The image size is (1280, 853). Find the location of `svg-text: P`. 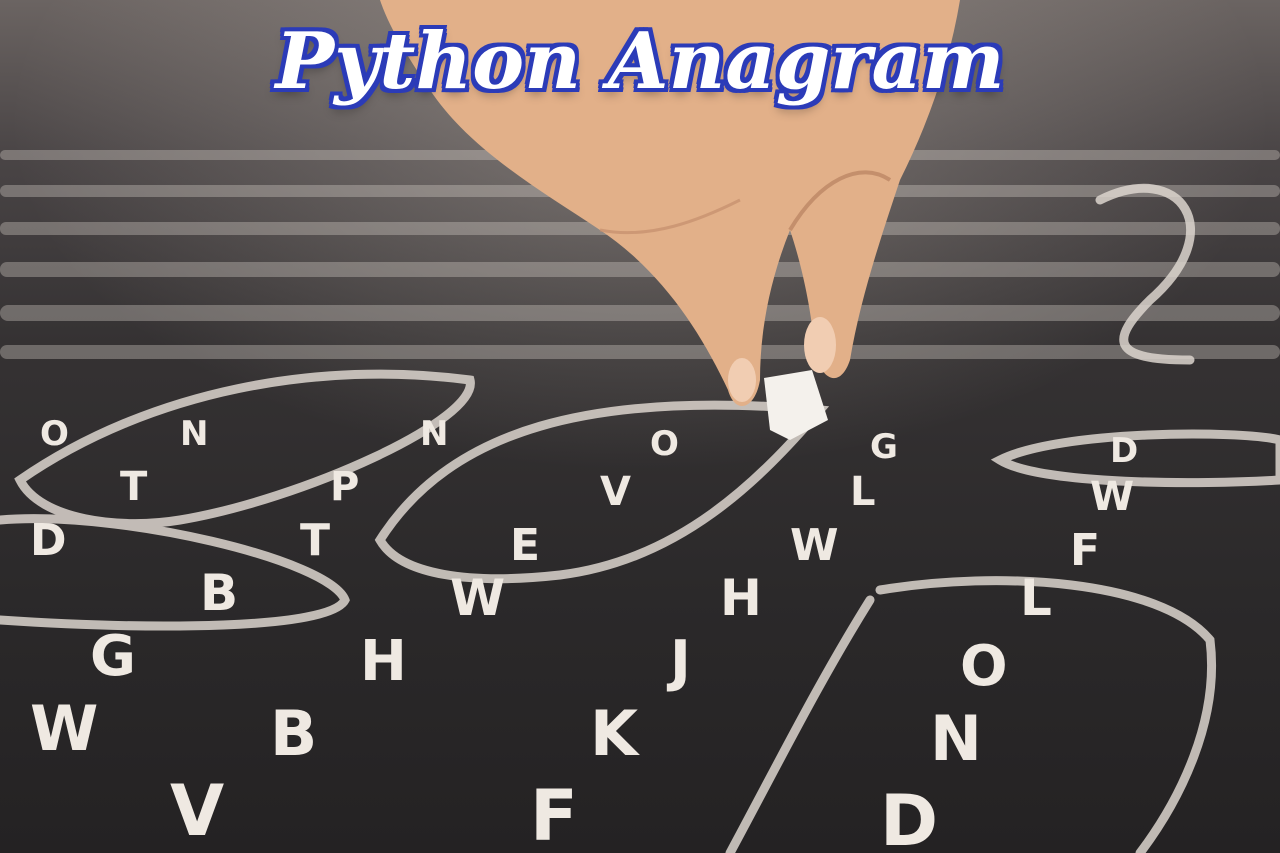

svg-text: P is located at coordinates (344, 487).